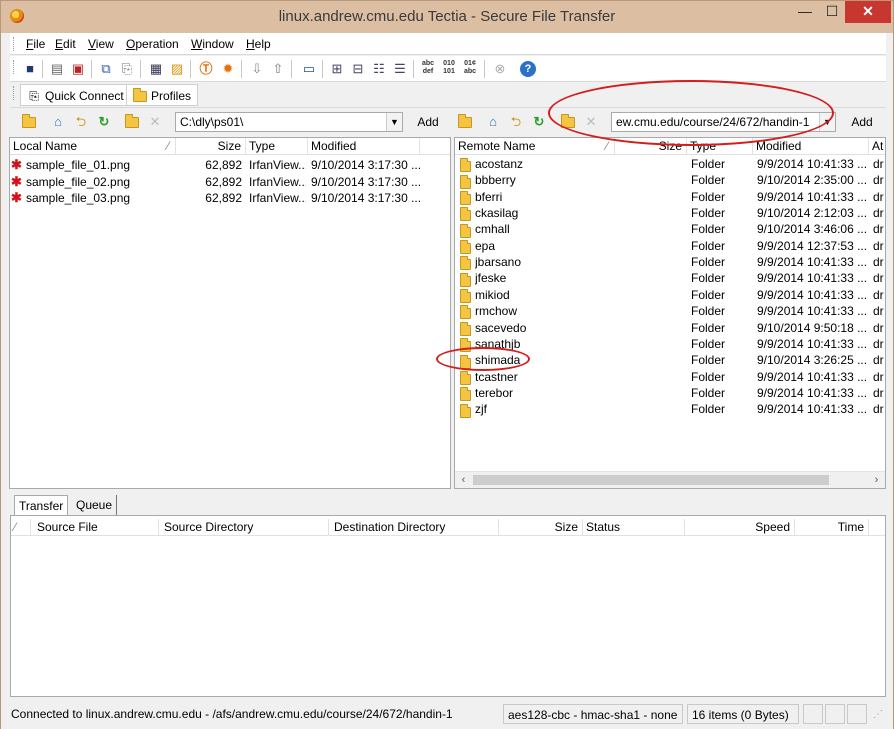 The width and height of the screenshot is (894, 729). Describe the element at coordinates (651, 480) in the screenshot. I see `scroll-thumb` at that location.